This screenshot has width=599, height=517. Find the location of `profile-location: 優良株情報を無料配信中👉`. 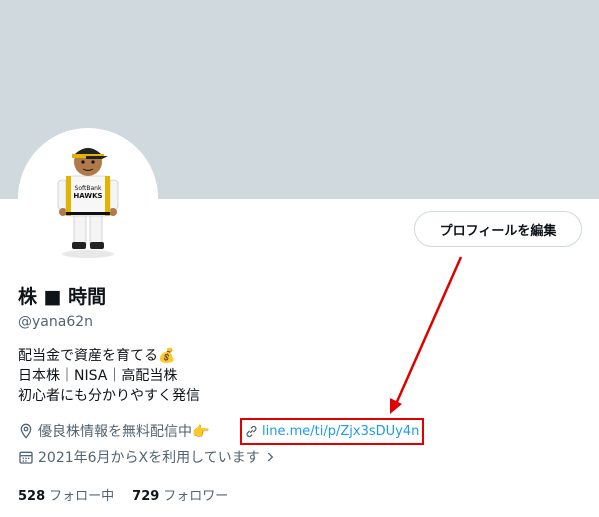

profile-location: 優良株情報を無料配信中👉 is located at coordinates (113, 431).